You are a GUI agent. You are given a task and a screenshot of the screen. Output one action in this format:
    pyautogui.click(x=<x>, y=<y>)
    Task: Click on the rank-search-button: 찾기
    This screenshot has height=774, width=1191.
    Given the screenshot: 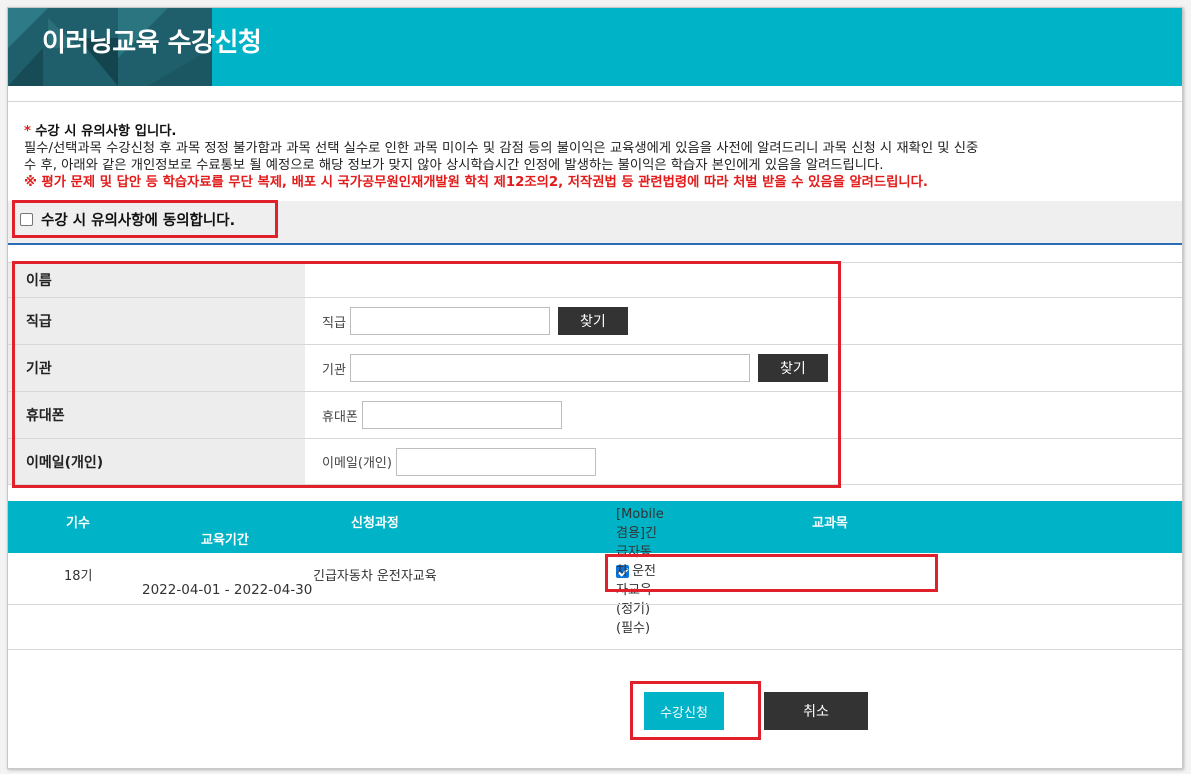 What is the action you would take?
    pyautogui.click(x=592, y=321)
    